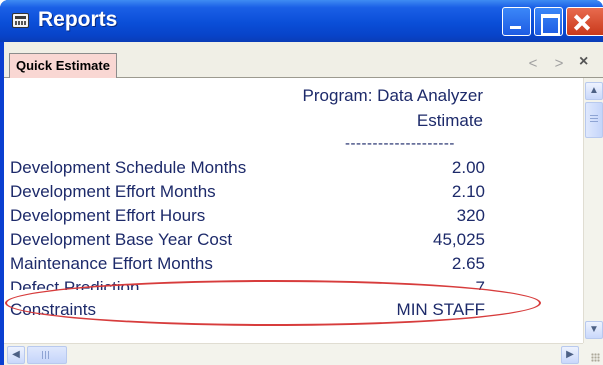 The height and width of the screenshot is (365, 603). Describe the element at coordinates (128, 167) in the screenshot. I see `row-label: Development Schedule Months` at that location.